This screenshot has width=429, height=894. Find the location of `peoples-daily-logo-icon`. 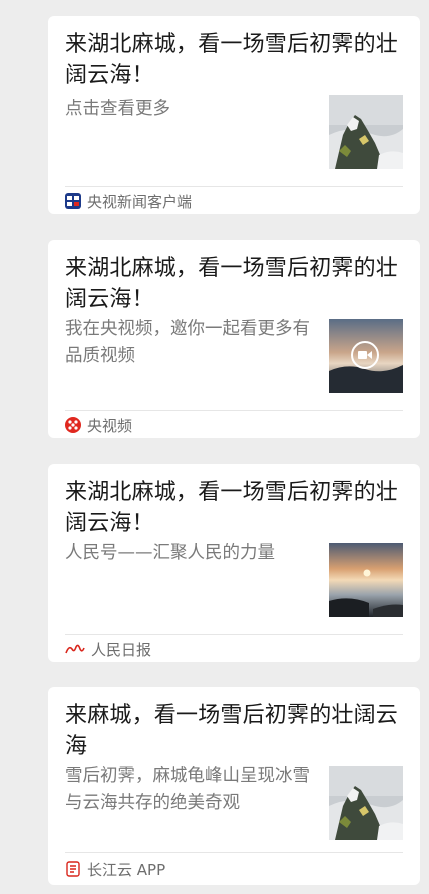

peoples-daily-logo-icon is located at coordinates (75, 649).